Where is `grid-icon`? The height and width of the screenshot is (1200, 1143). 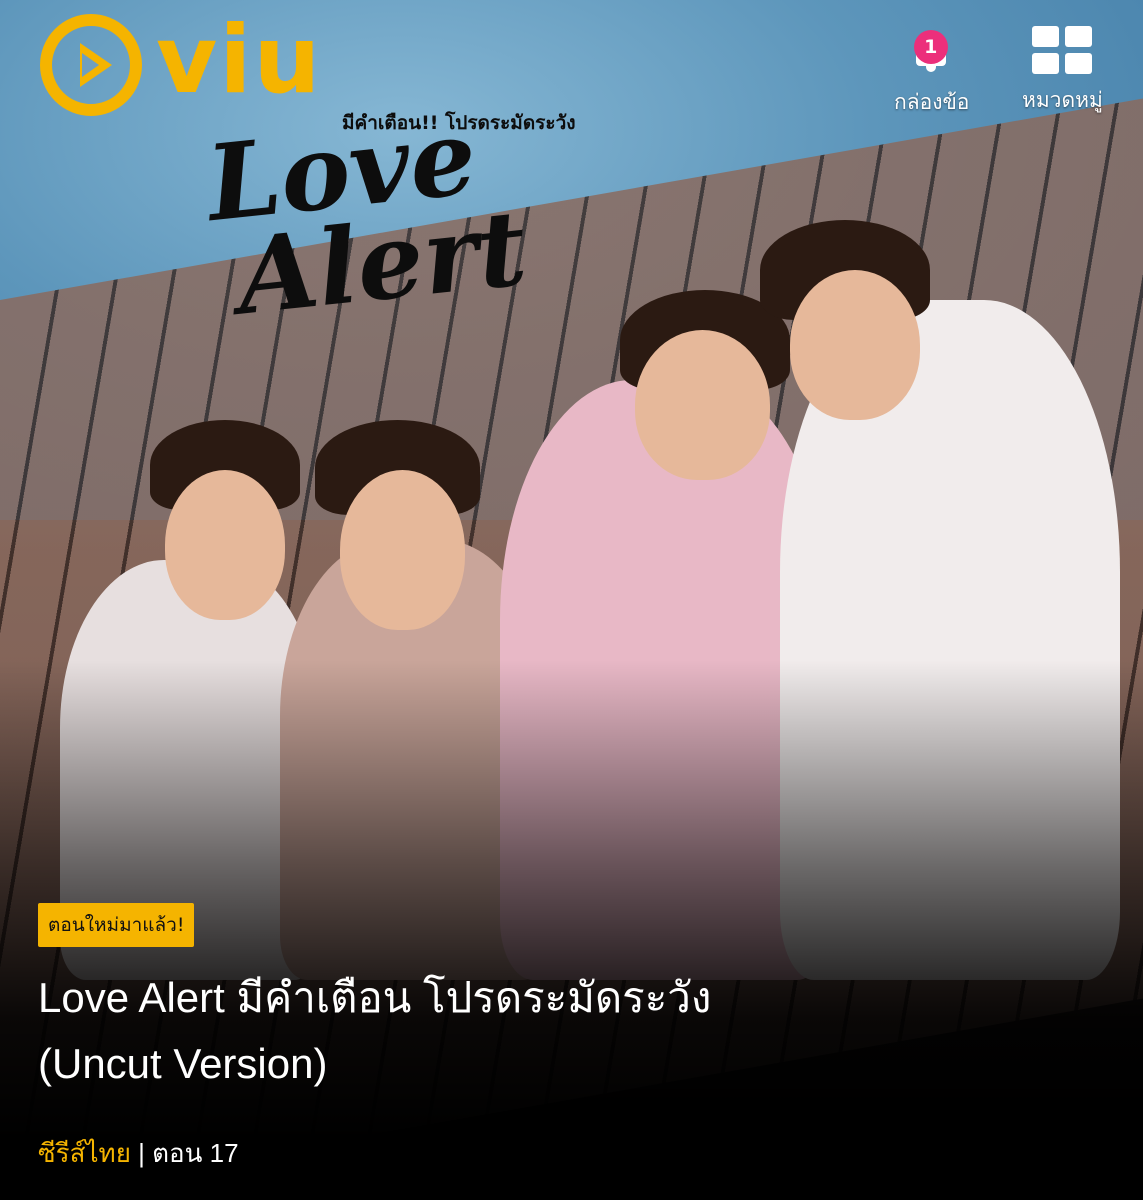
grid-icon is located at coordinates (1062, 50).